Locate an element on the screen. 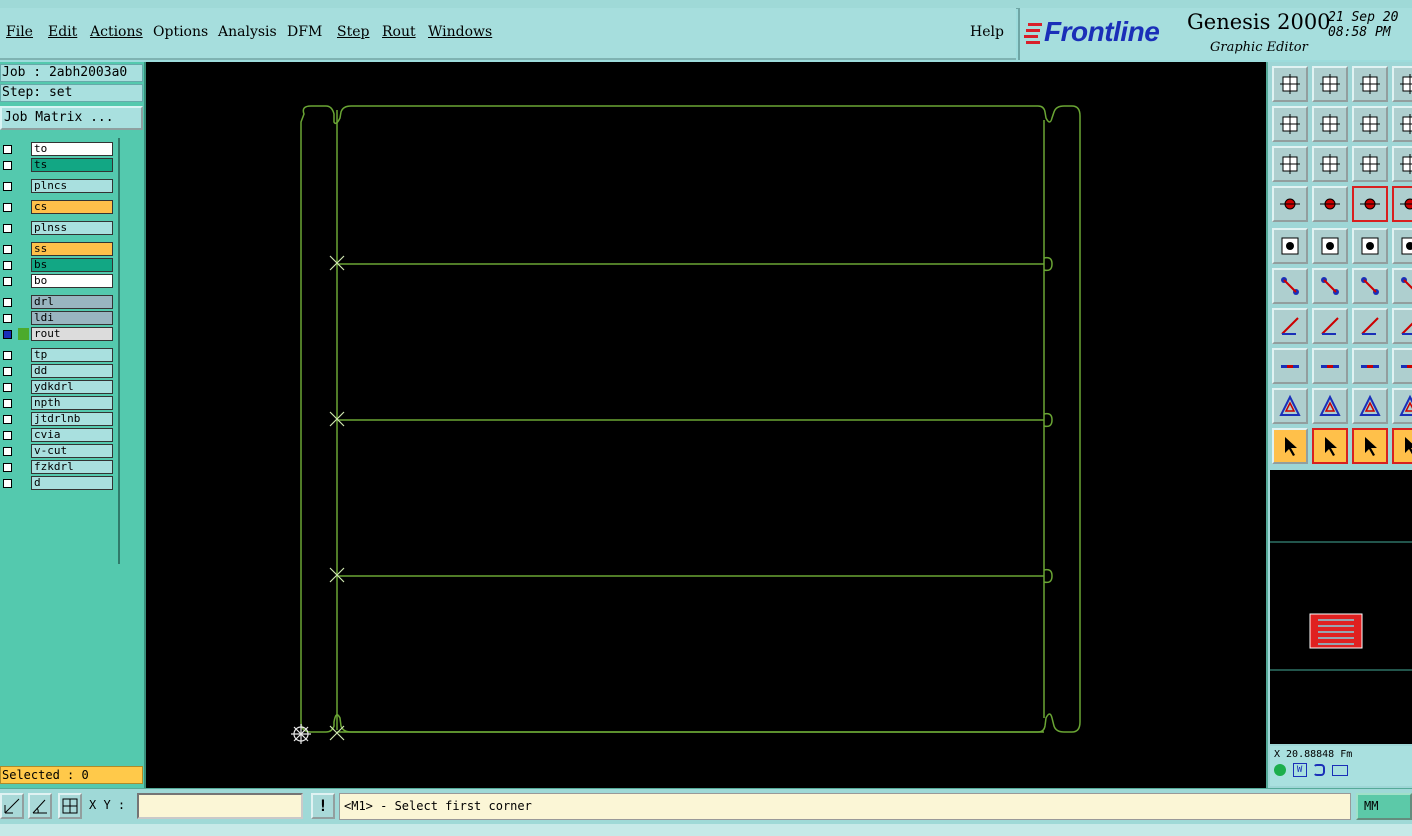  layer-row-jtdrlnb: jtdrlnb is located at coordinates (58, 419).